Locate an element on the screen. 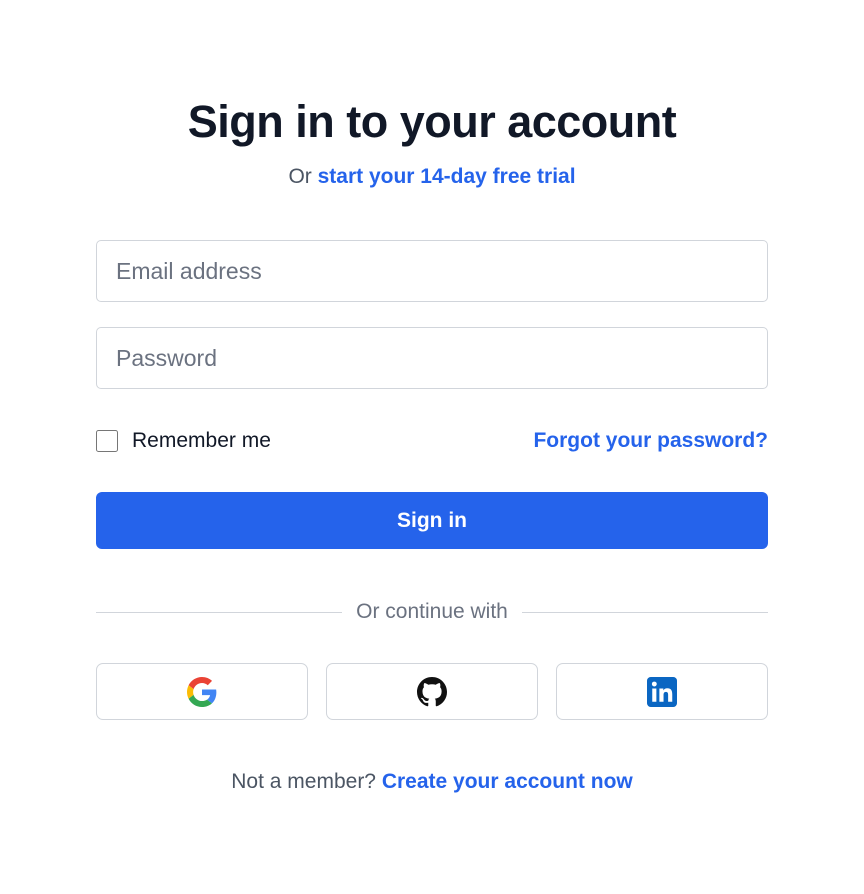 Image resolution: width=864 pixels, height=894 pixels. google-sign-in-button is located at coordinates (202, 691).